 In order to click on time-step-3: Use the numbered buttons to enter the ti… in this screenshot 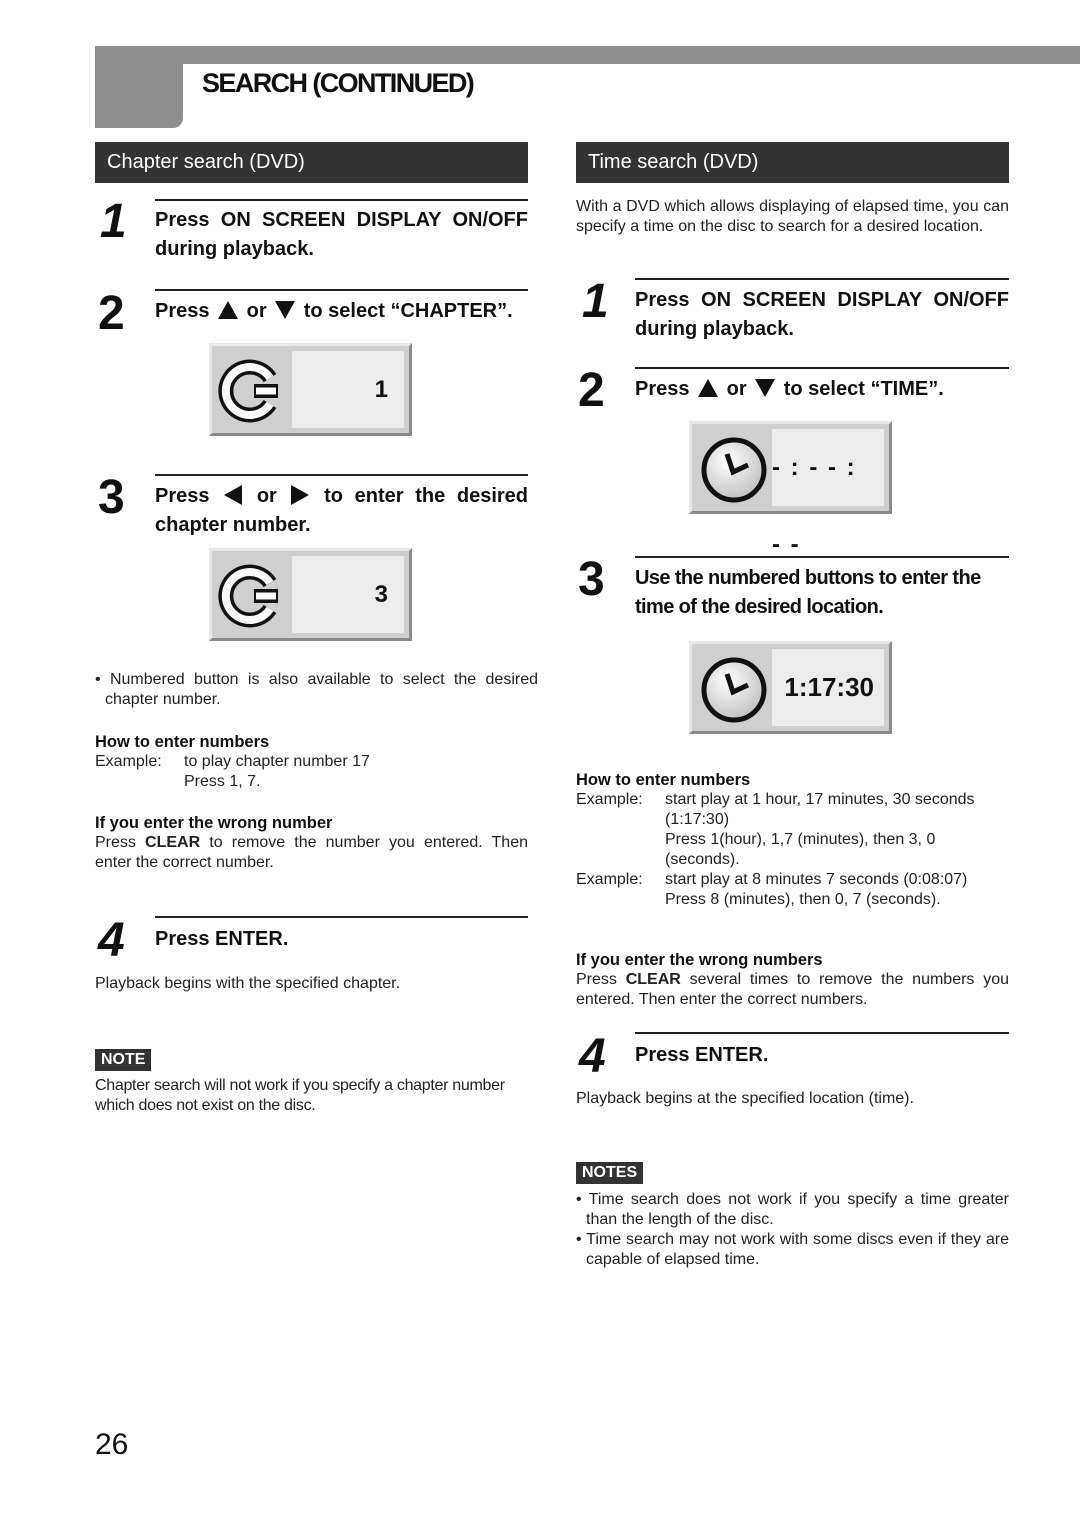, I will do `click(822, 593)`.